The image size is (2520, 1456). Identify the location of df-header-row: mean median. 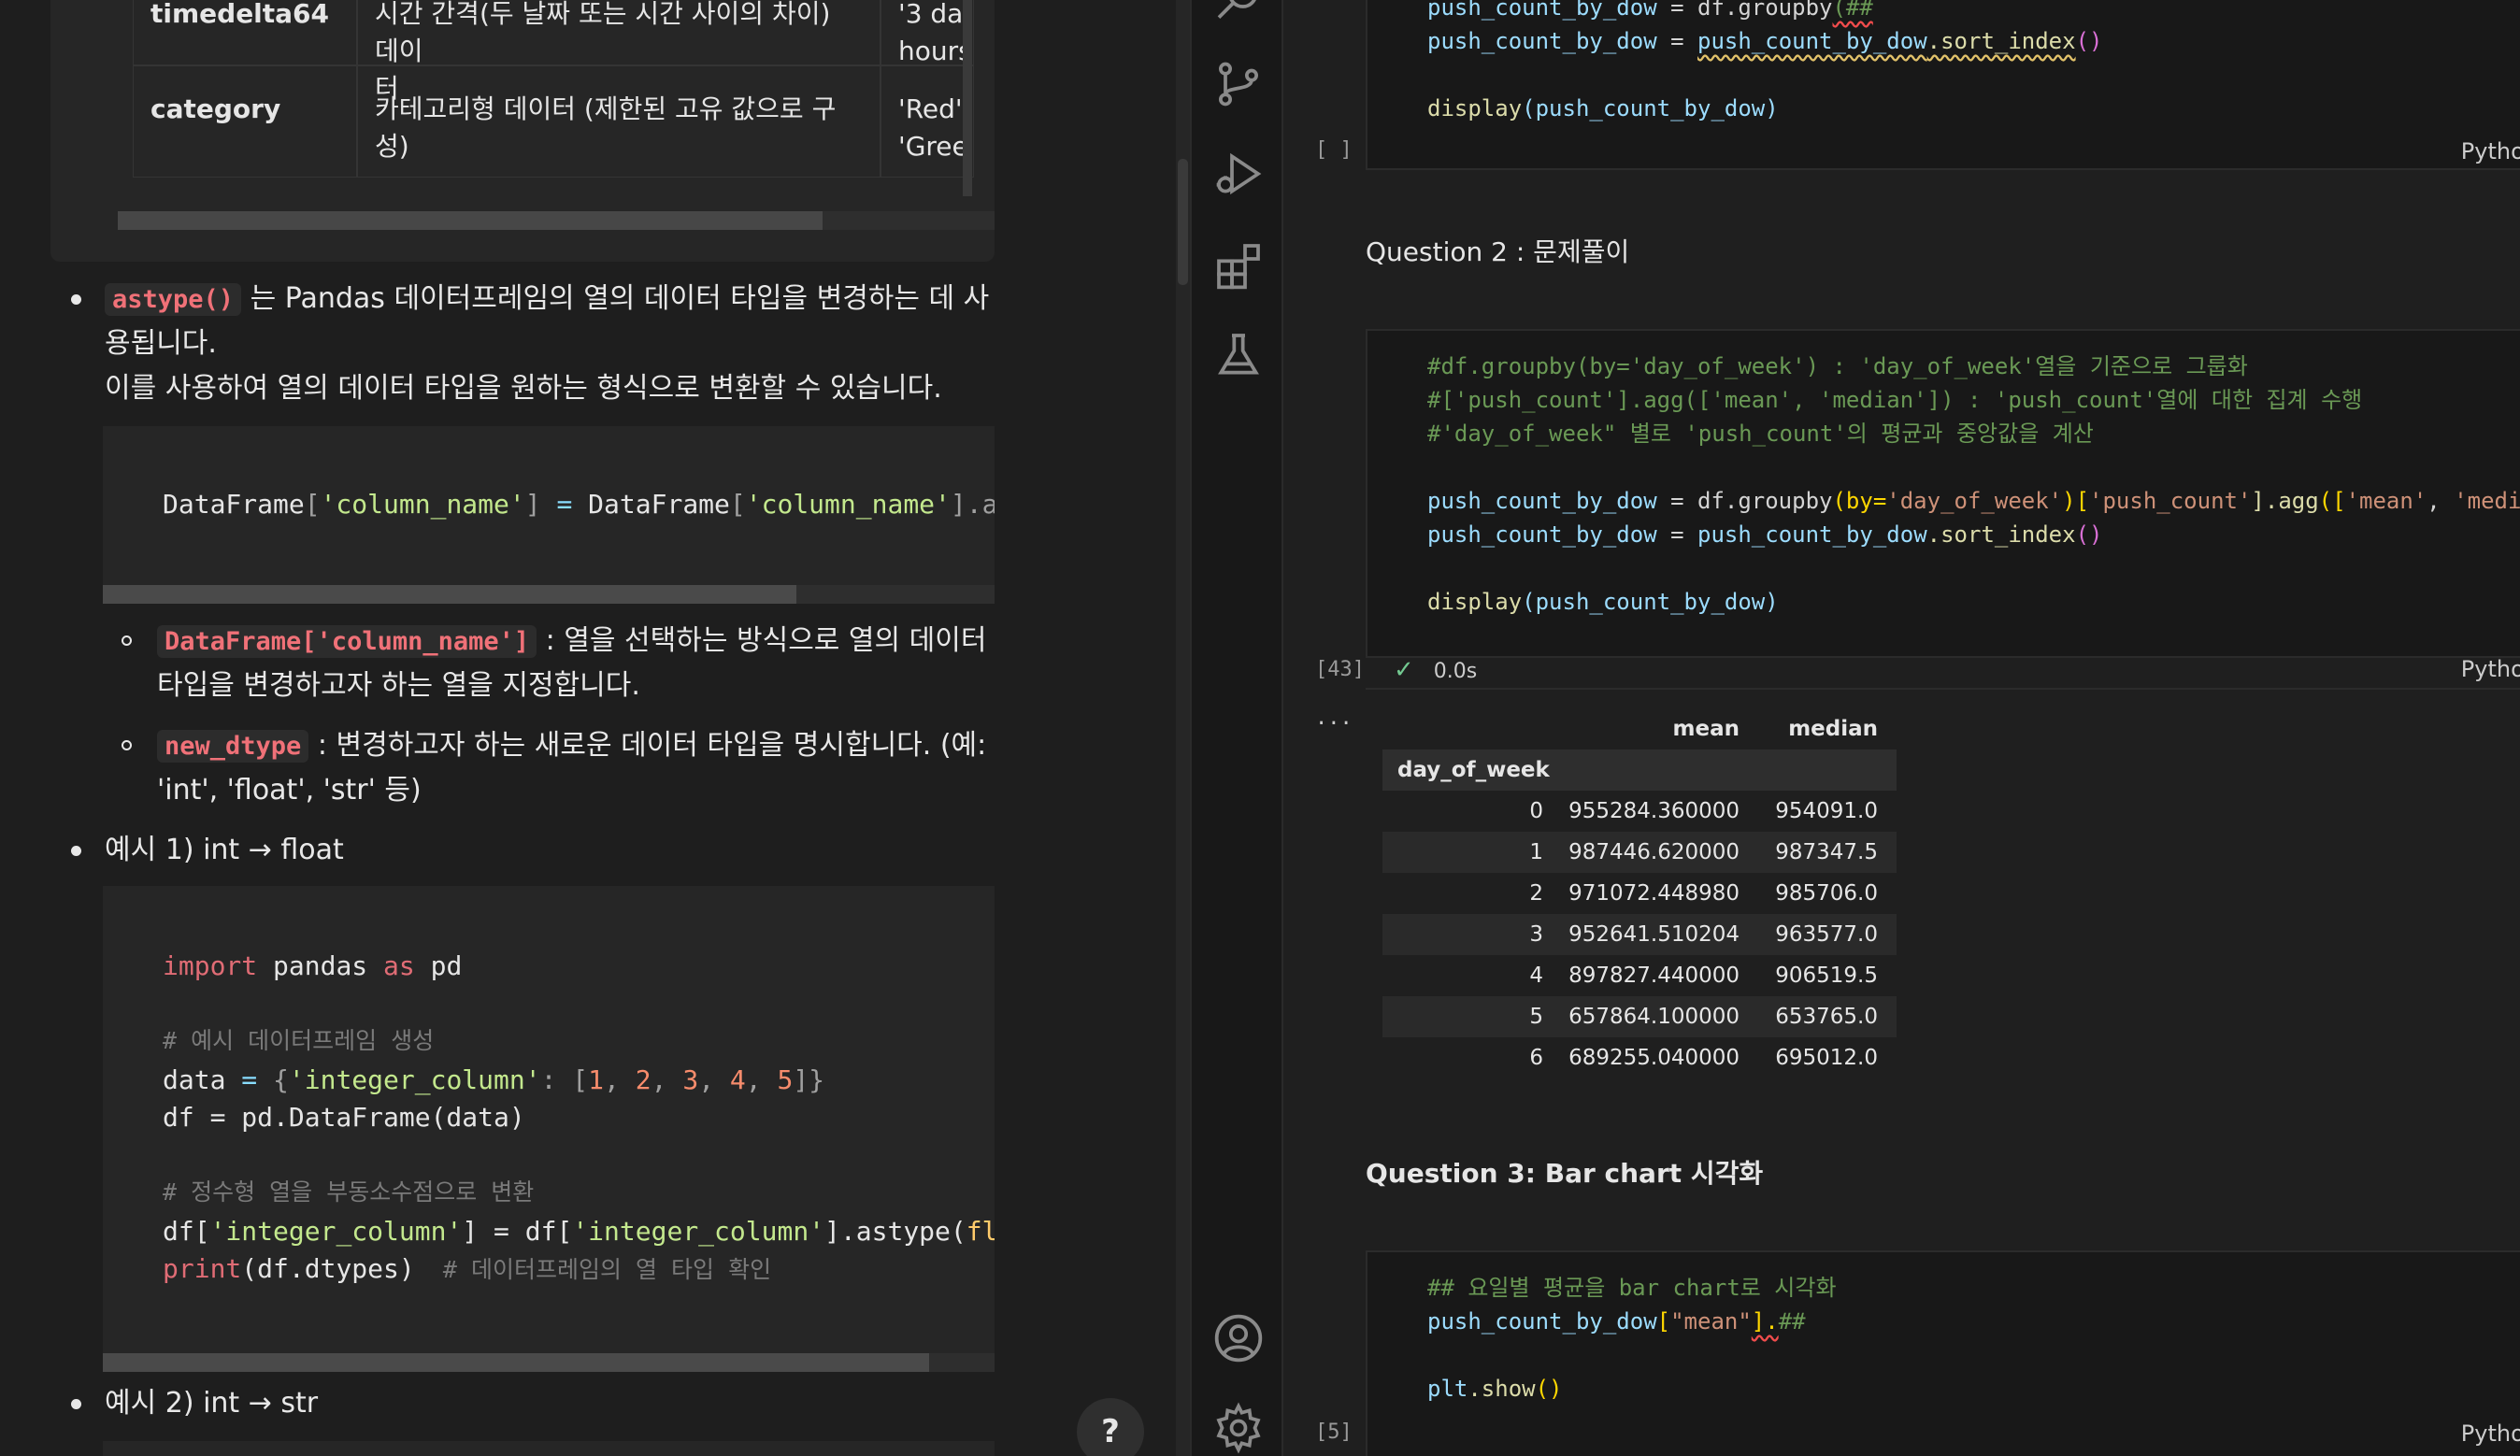
(1639, 728).